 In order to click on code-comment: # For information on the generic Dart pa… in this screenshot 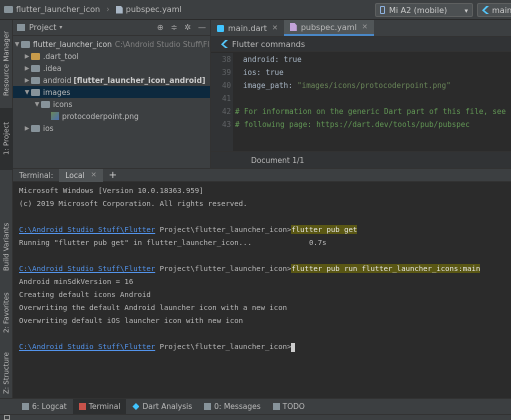, I will do `click(373, 111)`.